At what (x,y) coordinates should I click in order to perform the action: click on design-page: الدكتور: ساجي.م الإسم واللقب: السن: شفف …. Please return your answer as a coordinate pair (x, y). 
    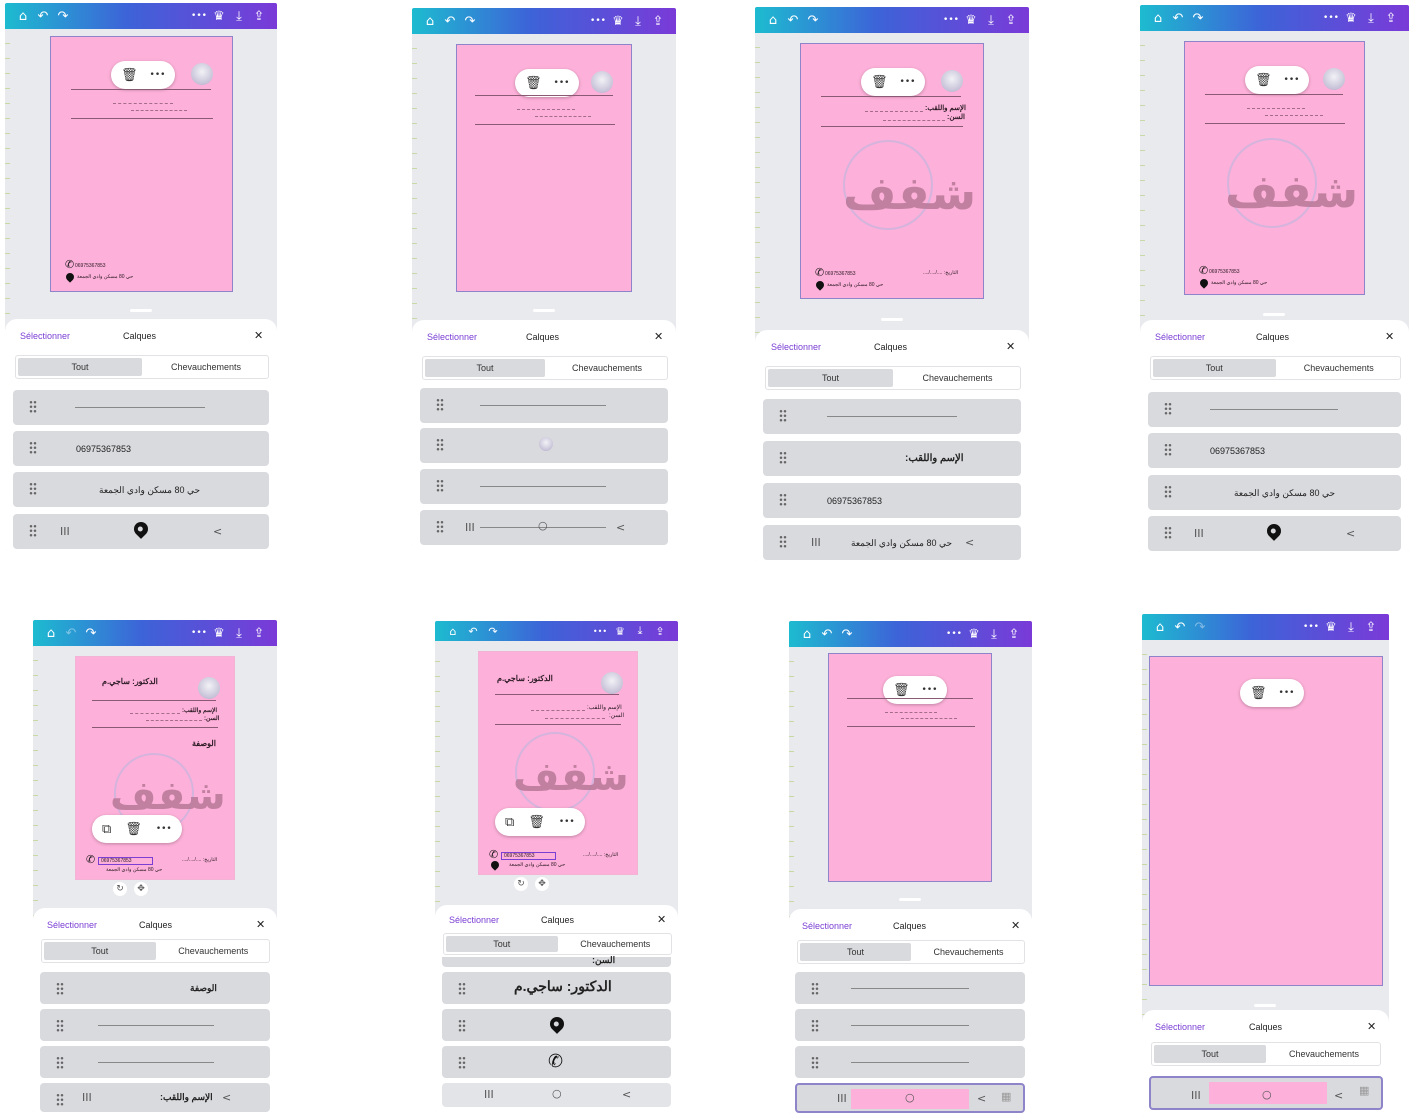
    Looking at the image, I should click on (558, 763).